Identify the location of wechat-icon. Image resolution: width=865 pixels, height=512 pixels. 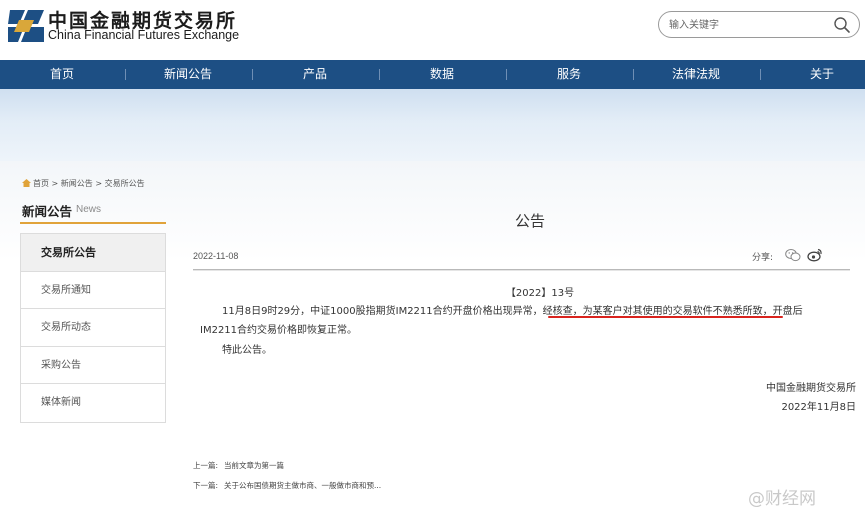
(793, 255).